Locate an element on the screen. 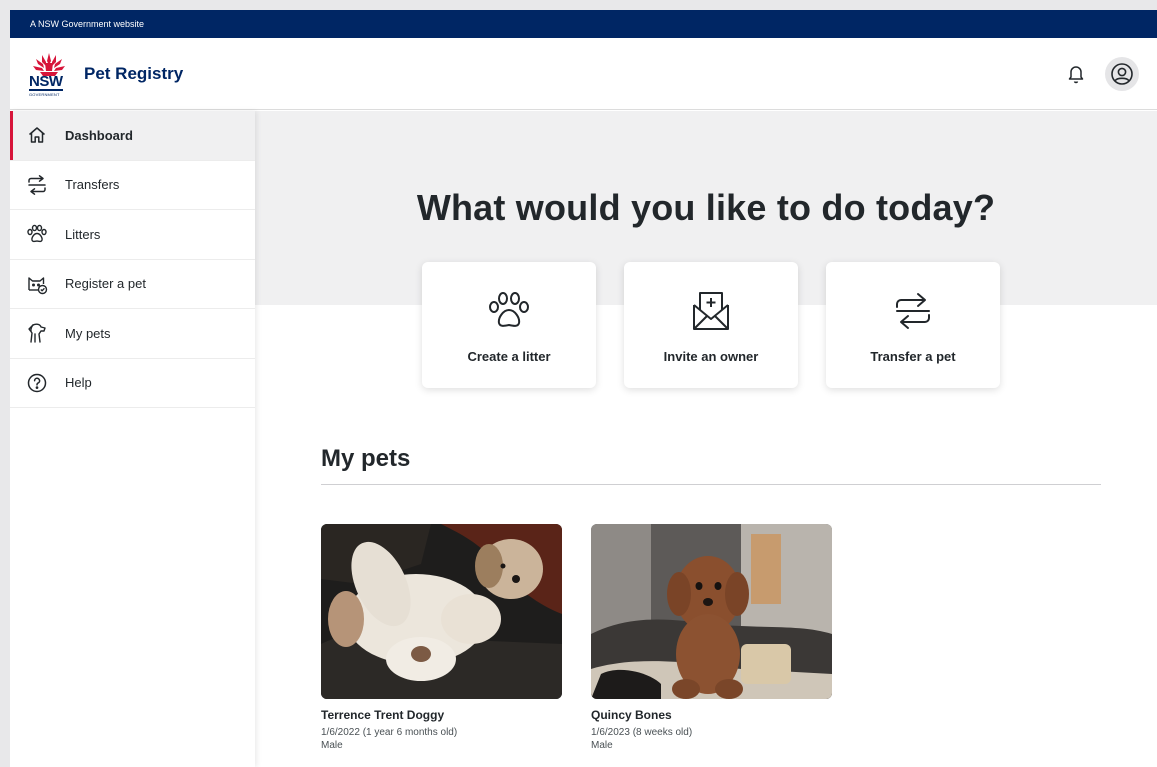  logo-government-text: GOVERNMENT is located at coordinates (44, 94).